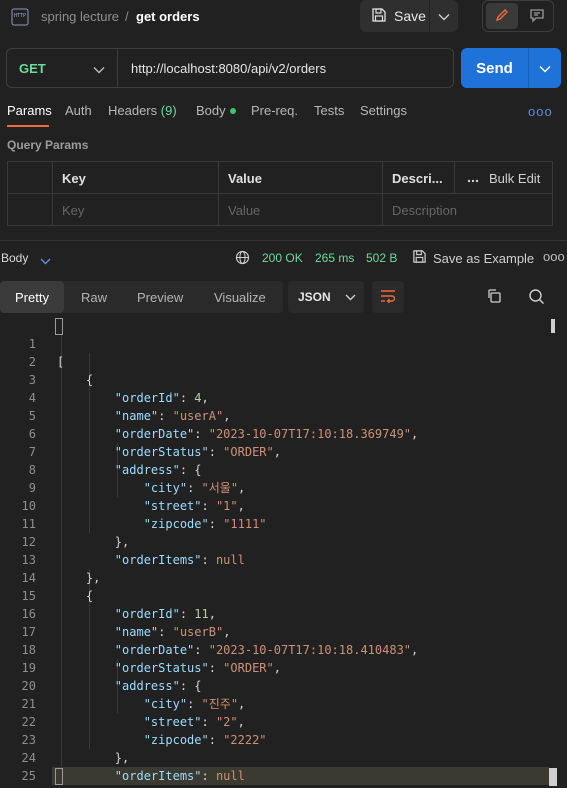  I want to click on comment-icon, so click(537, 16).